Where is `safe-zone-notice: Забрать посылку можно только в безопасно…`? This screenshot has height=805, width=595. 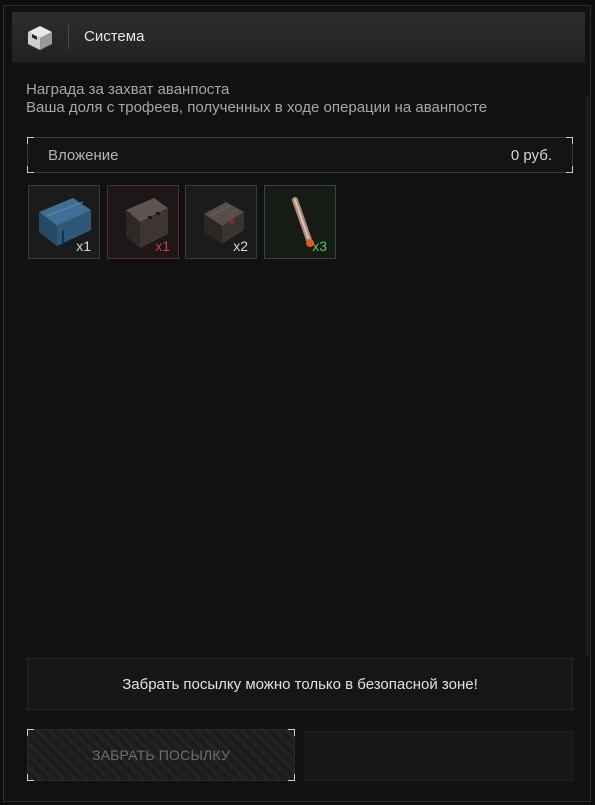
safe-zone-notice: Забрать посылку можно только в безопасно… is located at coordinates (300, 684).